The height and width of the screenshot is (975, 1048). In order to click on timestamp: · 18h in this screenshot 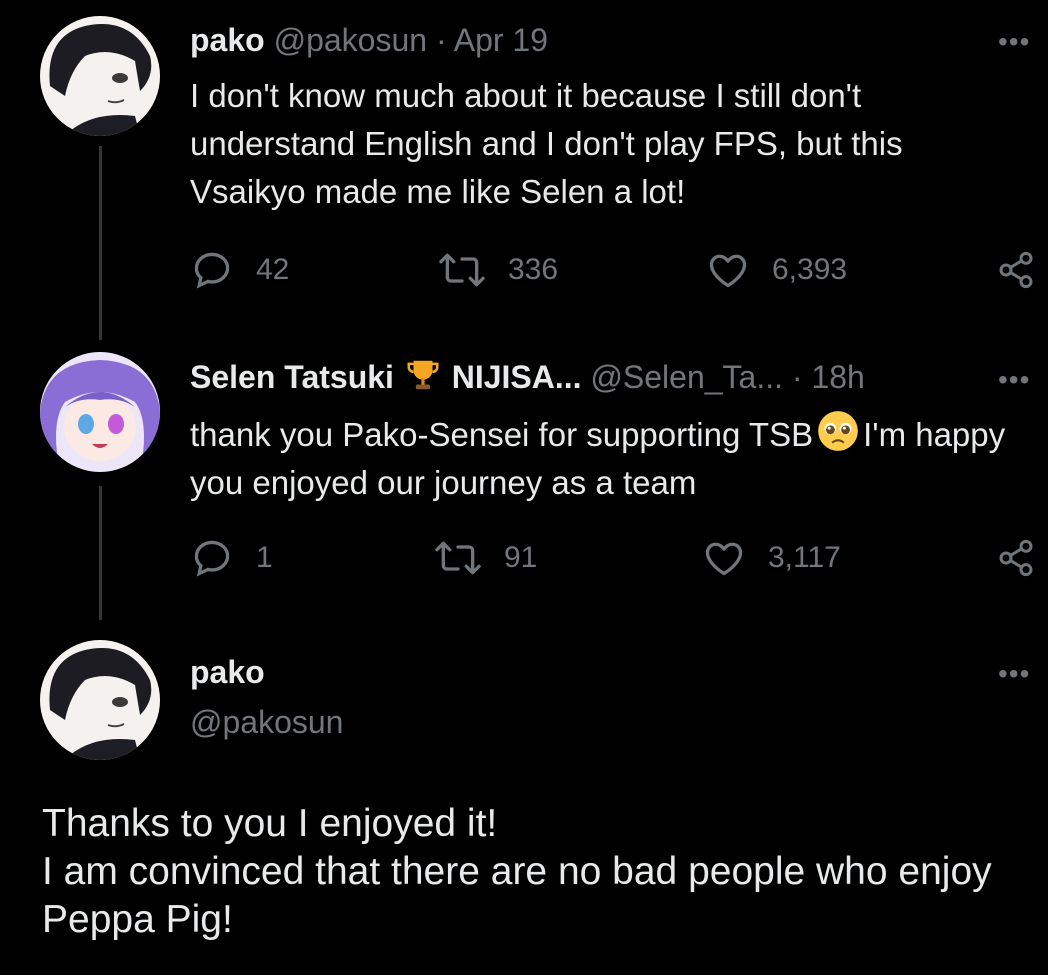, I will do `click(828, 377)`.